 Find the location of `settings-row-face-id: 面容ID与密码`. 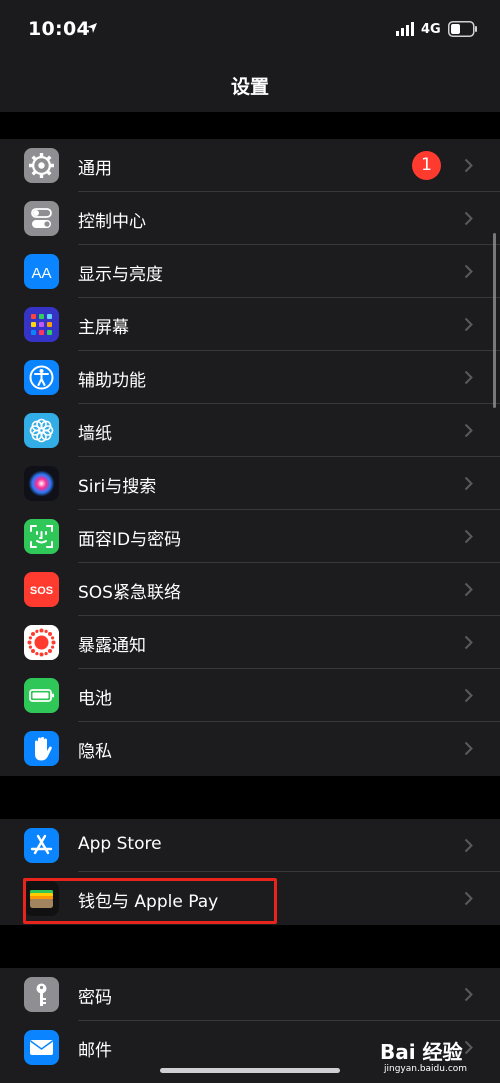

settings-row-face-id: 面容ID与密码 is located at coordinates (250, 536).